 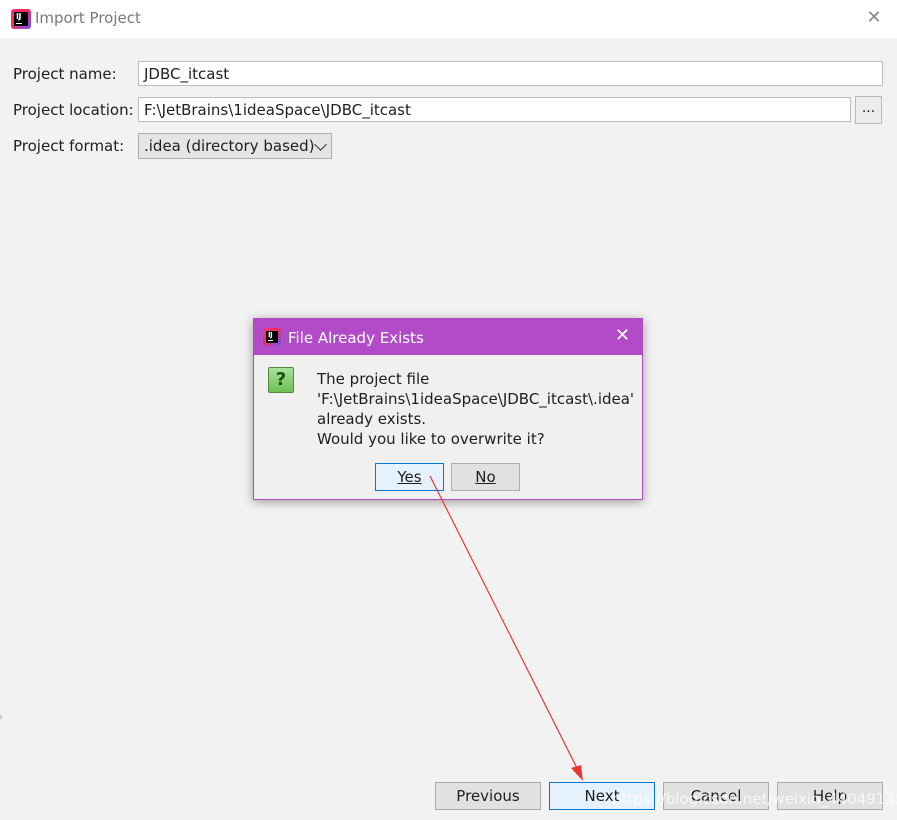 I want to click on annotation-arrow, so click(x=506, y=628).